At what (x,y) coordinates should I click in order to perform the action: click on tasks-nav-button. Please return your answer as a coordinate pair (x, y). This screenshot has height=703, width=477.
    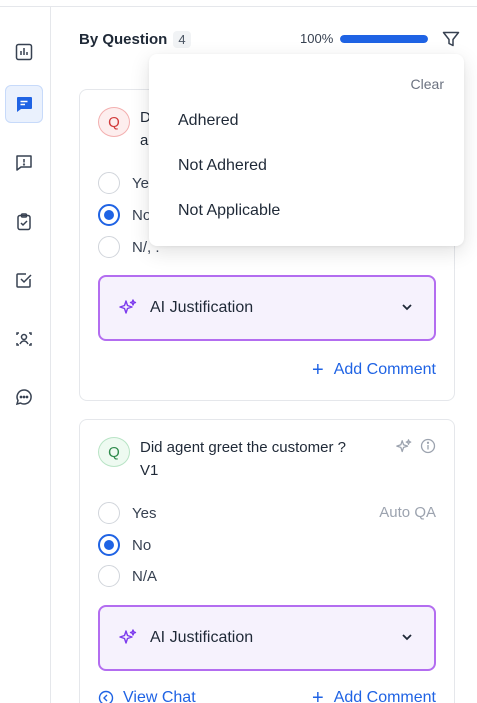
    Looking at the image, I should click on (24, 222).